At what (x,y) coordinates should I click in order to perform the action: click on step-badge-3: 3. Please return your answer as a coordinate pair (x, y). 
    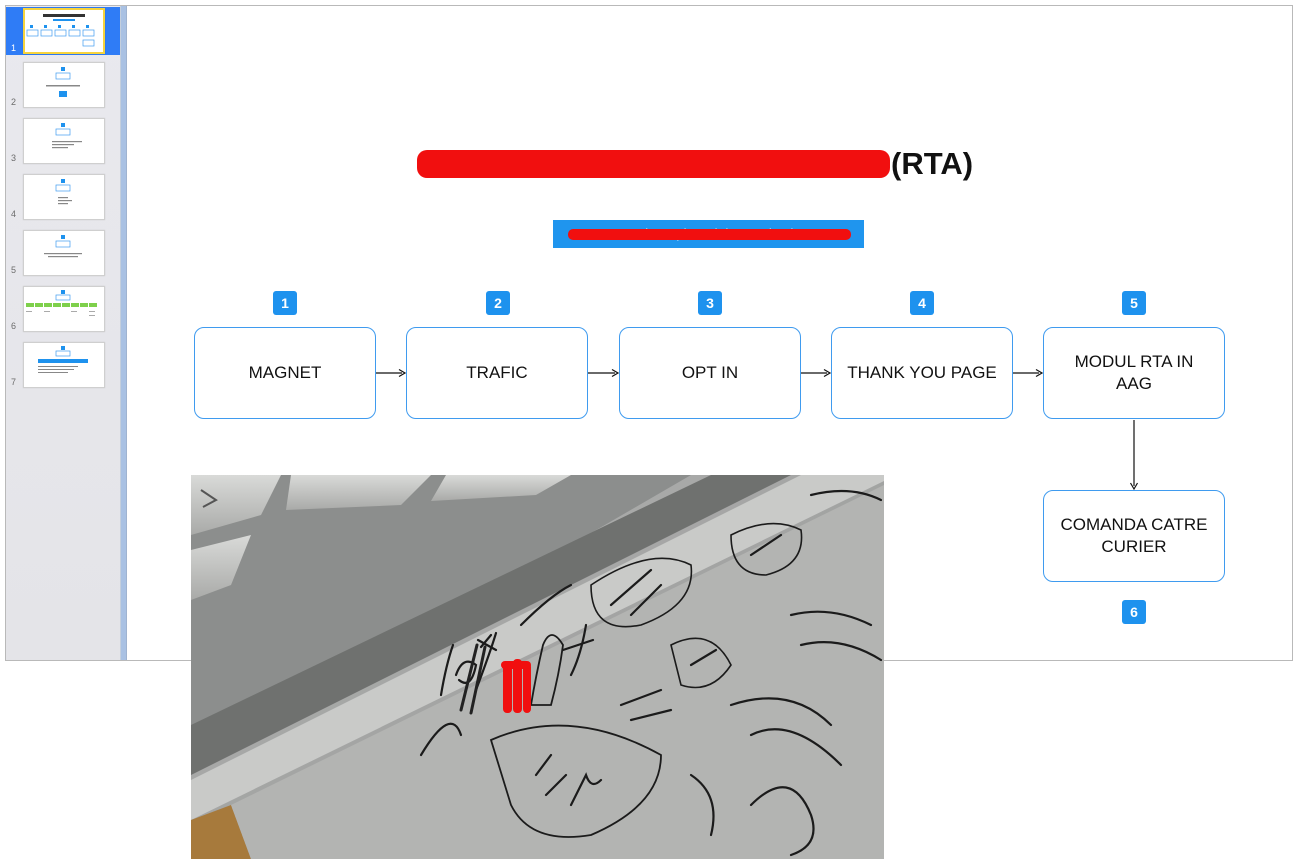
    Looking at the image, I should click on (710, 303).